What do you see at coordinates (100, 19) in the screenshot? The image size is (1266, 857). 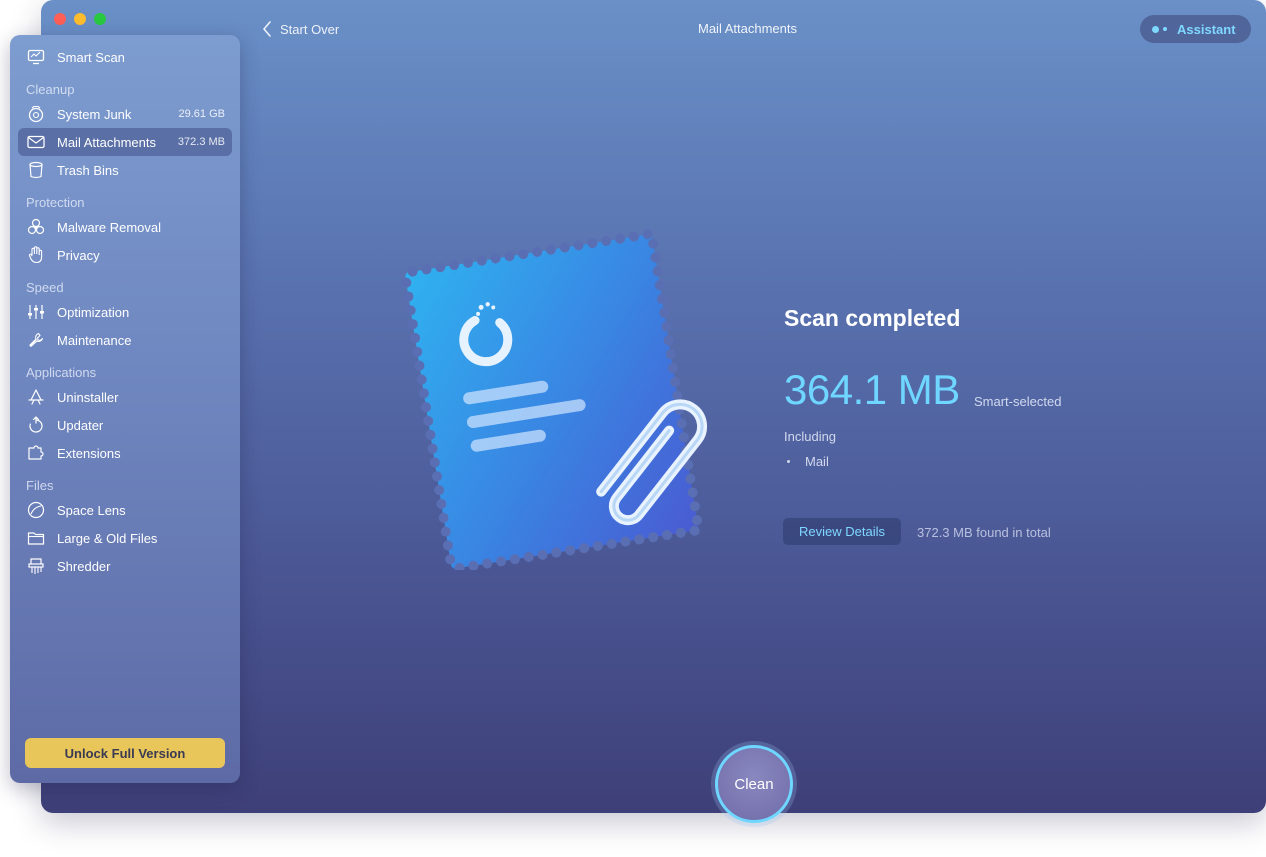 I see `zoom-window-button` at bounding box center [100, 19].